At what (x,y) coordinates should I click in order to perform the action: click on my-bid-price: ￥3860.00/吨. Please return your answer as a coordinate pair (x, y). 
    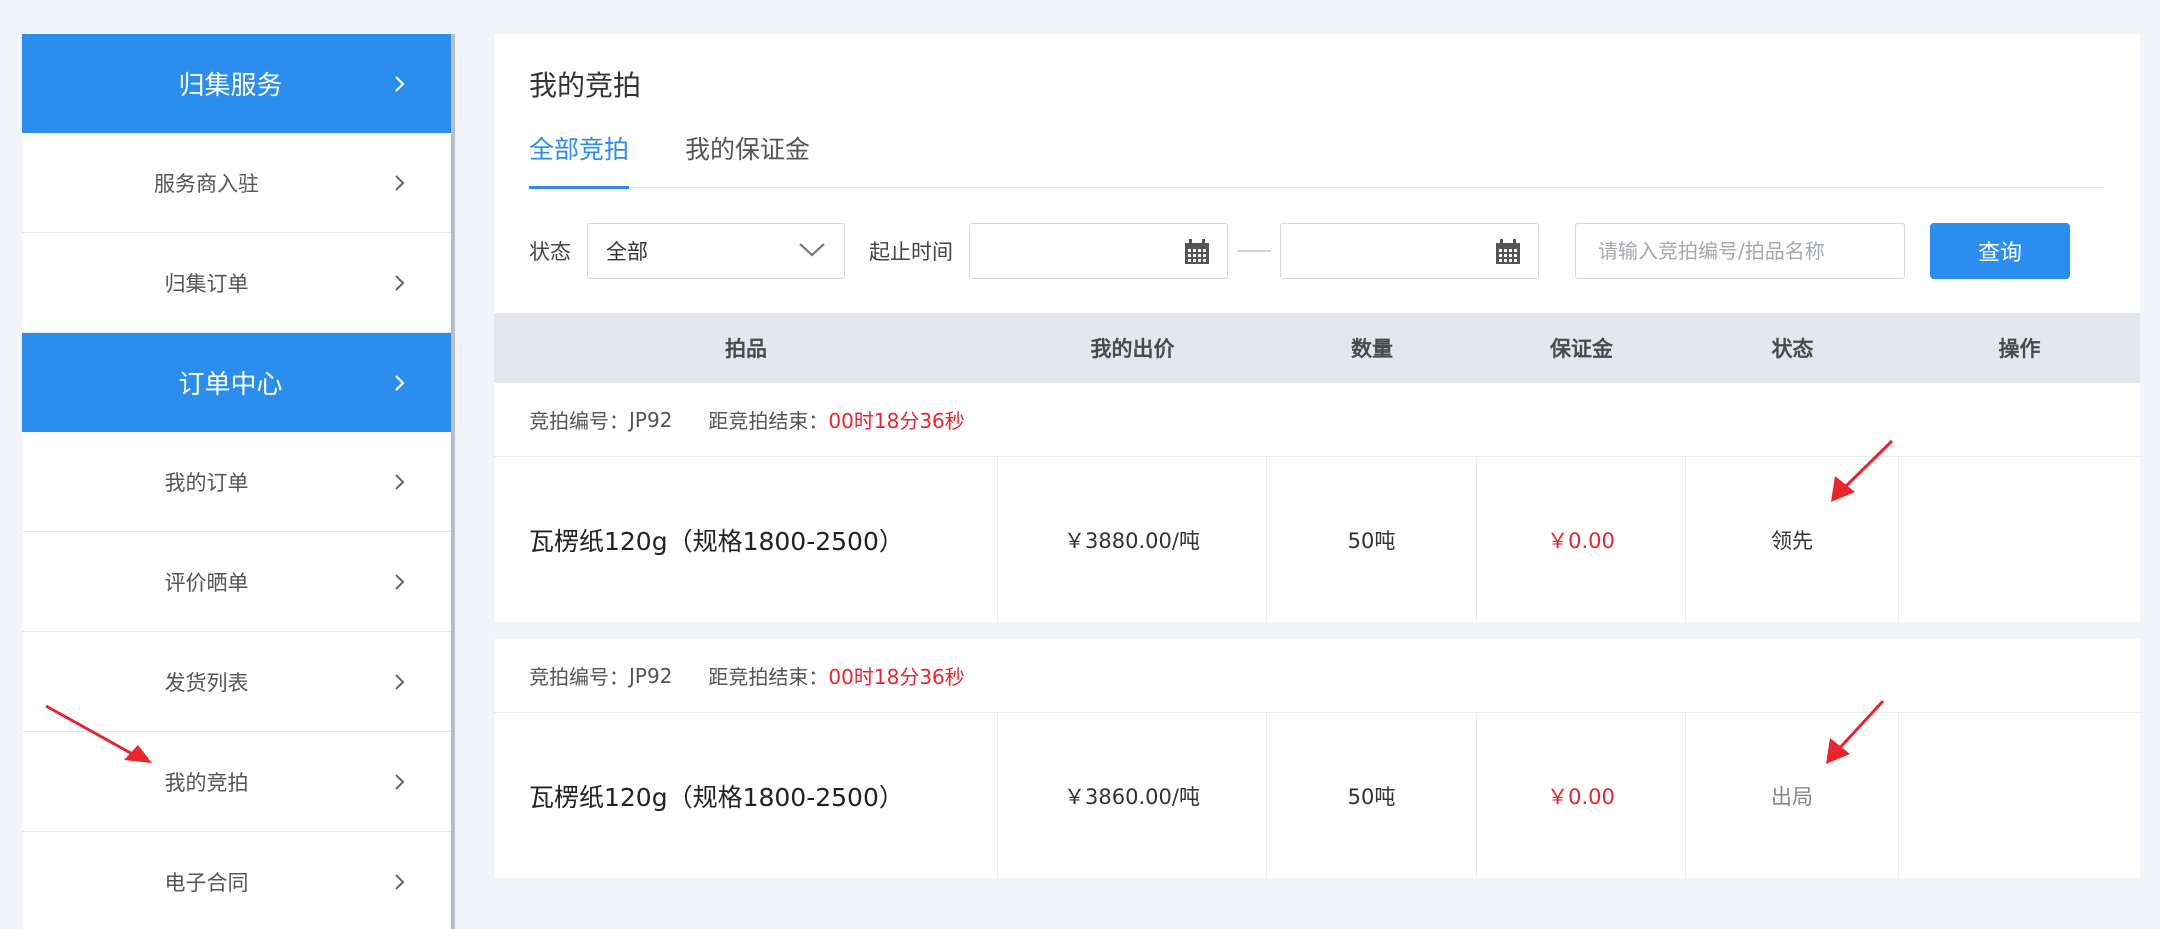
    Looking at the image, I should click on (1132, 795).